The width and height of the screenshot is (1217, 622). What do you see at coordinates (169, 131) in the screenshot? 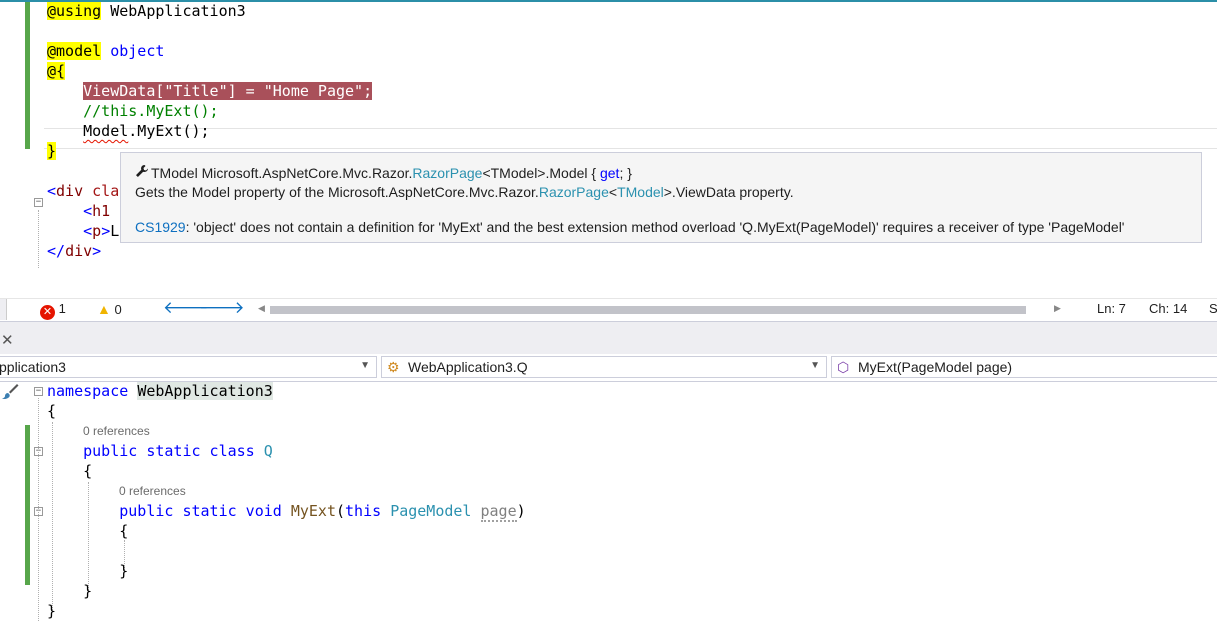
I see `code-token: .MyExt();` at bounding box center [169, 131].